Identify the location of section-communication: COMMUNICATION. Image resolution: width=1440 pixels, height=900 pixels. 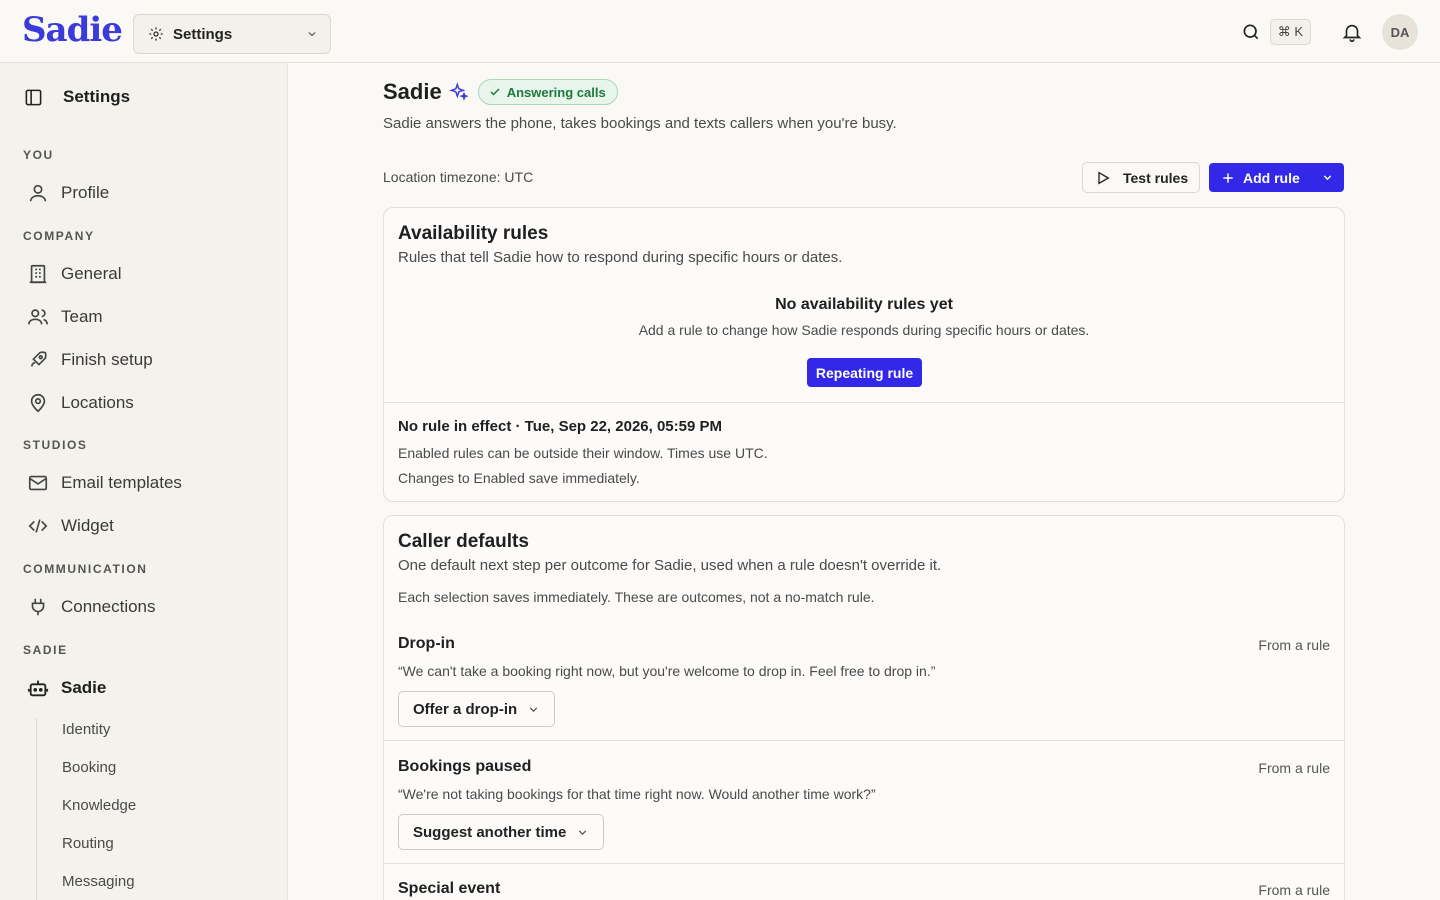
(85, 569).